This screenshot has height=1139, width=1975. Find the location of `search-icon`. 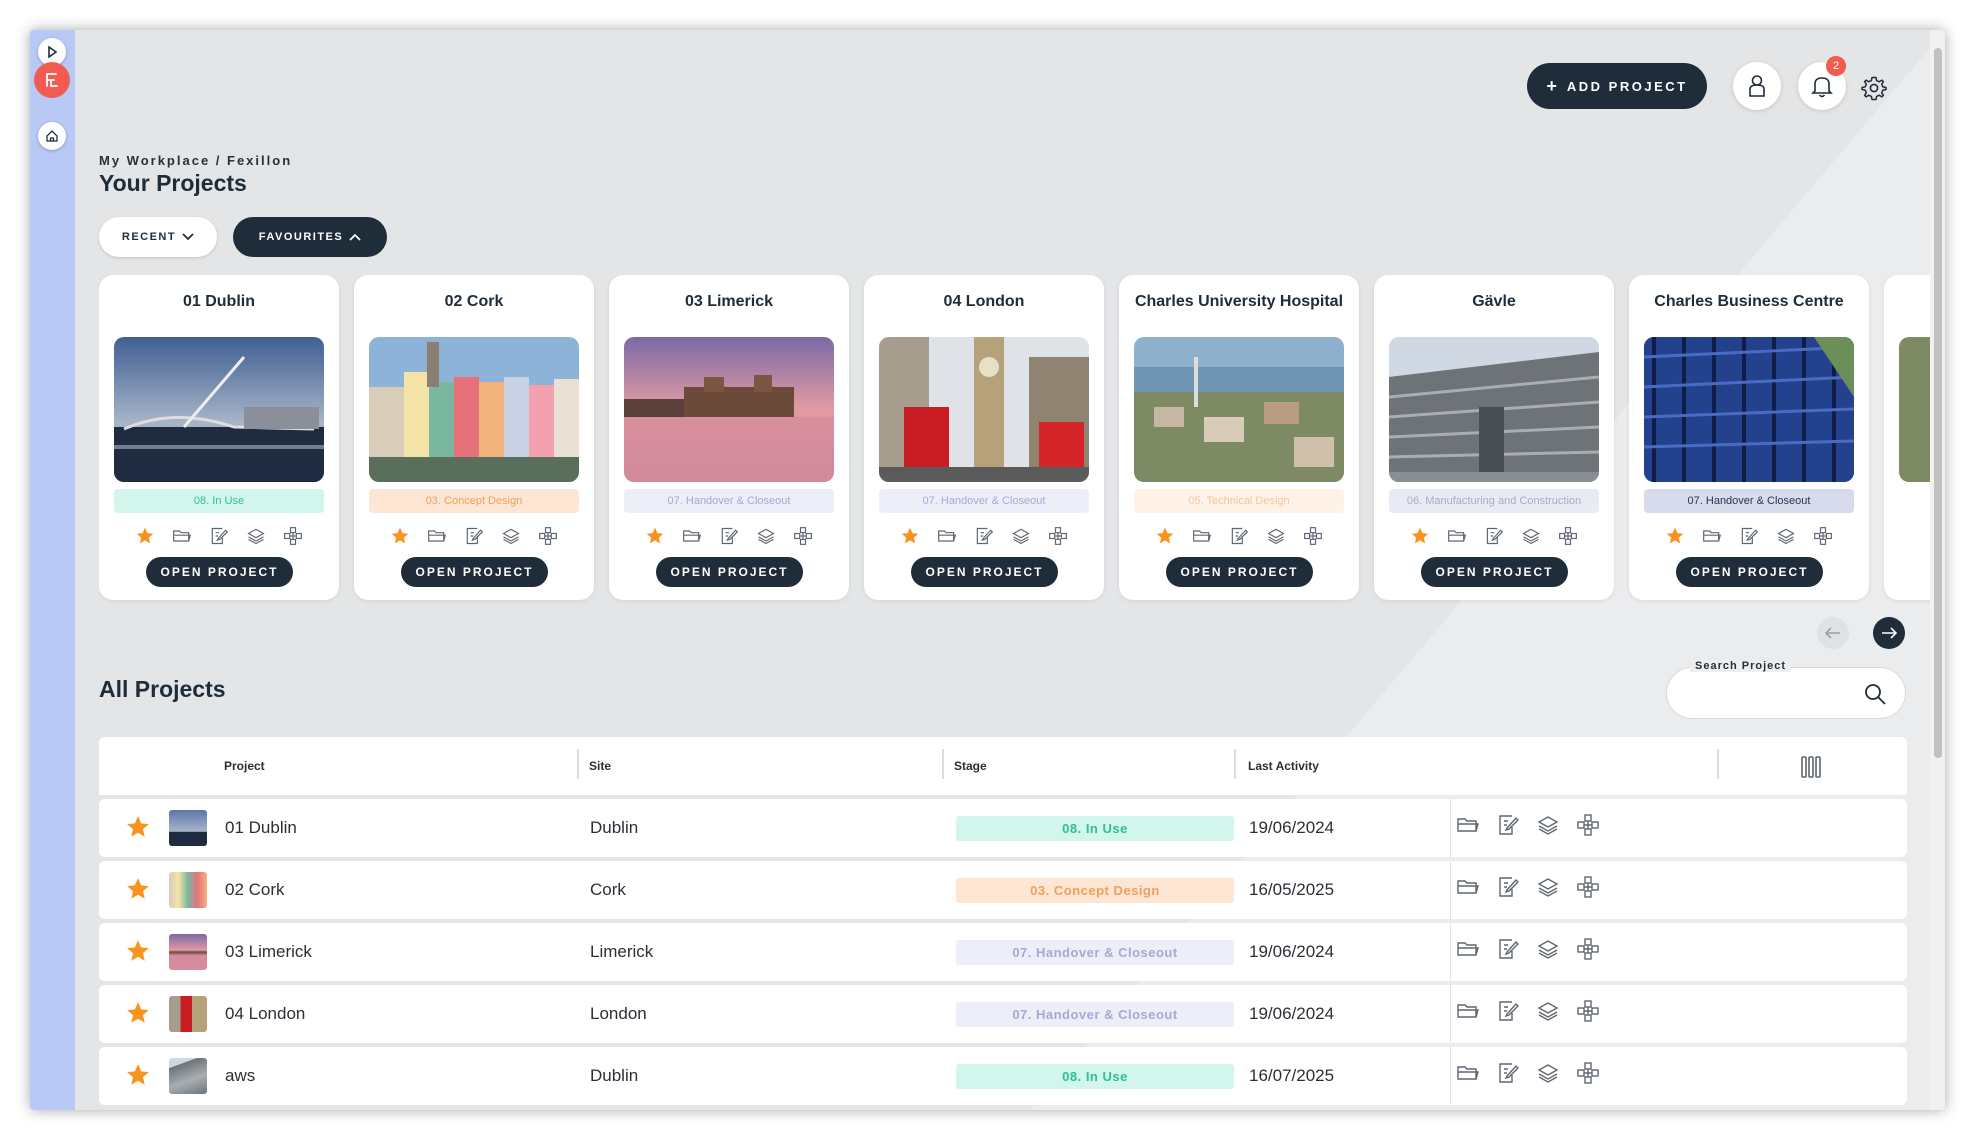

search-icon is located at coordinates (1875, 694).